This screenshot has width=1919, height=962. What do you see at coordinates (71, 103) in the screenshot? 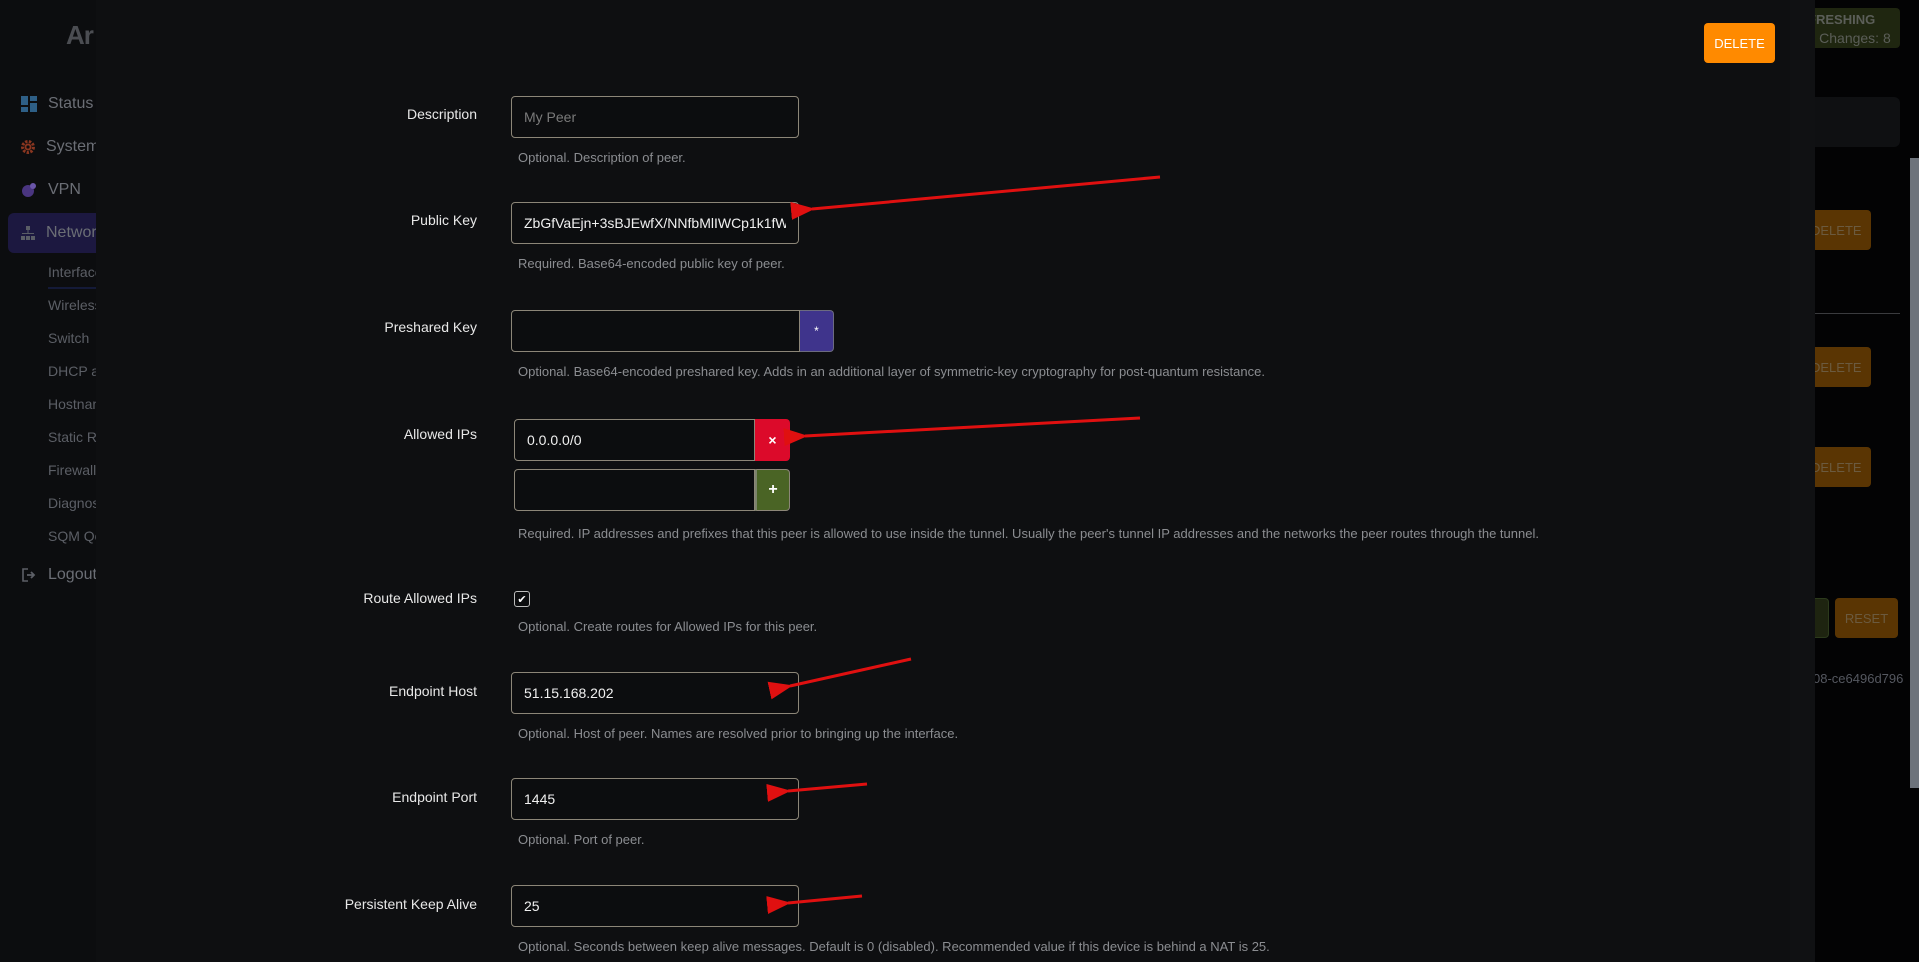
I see `sidebar-item-label: Status` at bounding box center [71, 103].